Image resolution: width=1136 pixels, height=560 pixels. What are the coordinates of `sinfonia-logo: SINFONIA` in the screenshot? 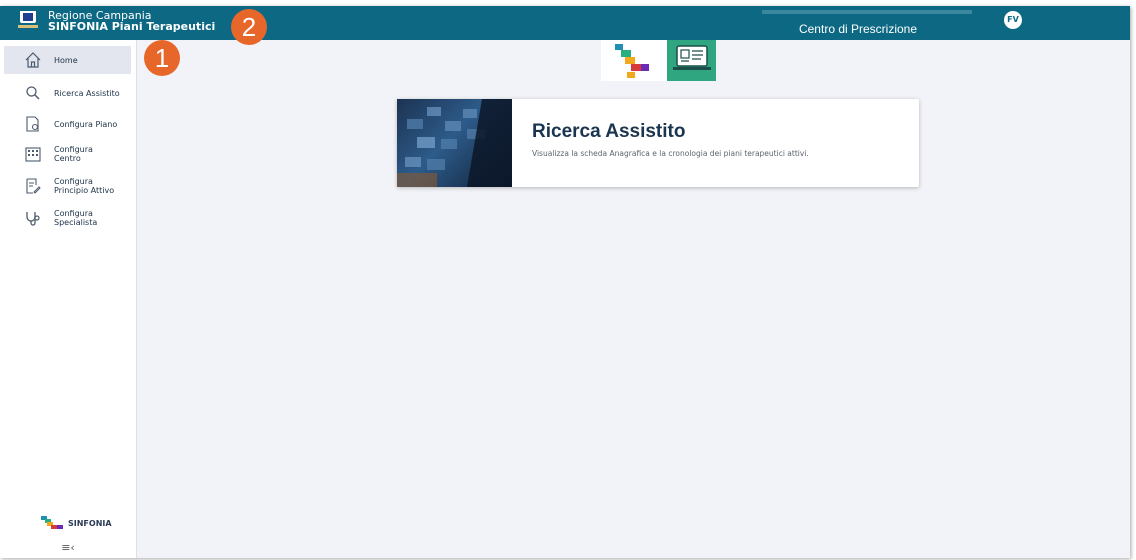 It's located at (76, 523).